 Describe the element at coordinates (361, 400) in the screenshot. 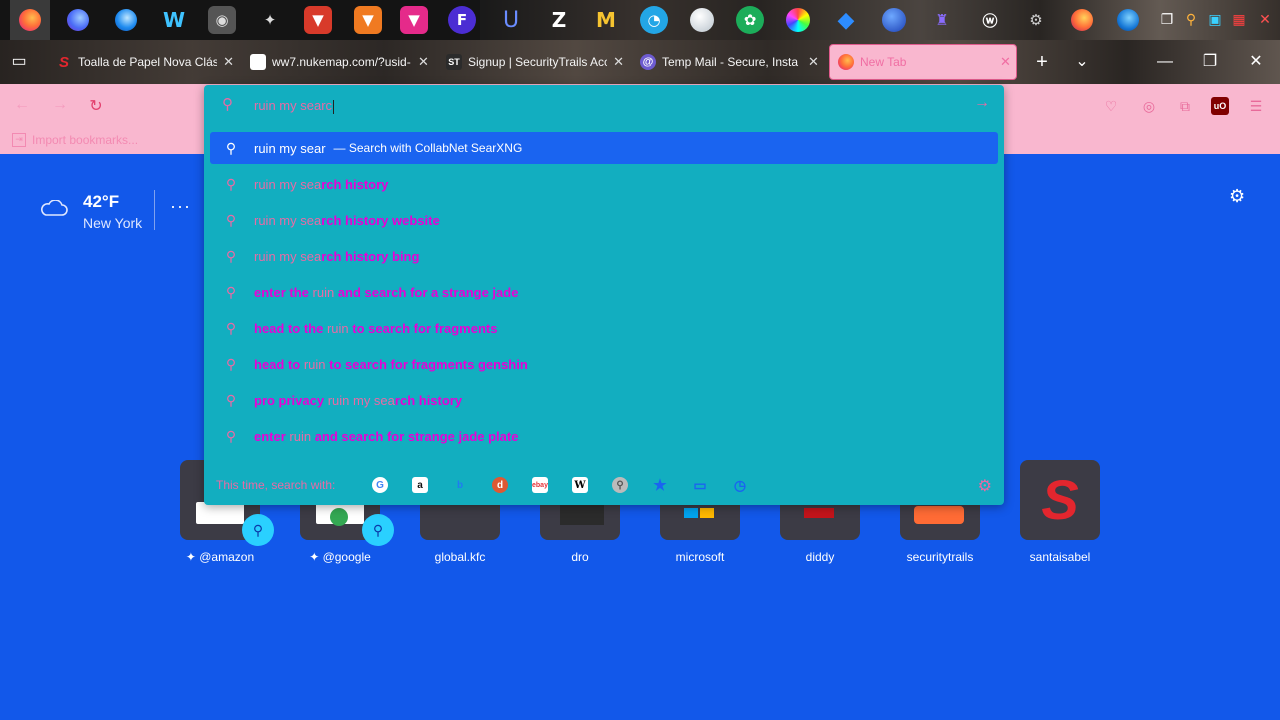

I see `suggestion-part: ruin my sea` at that location.